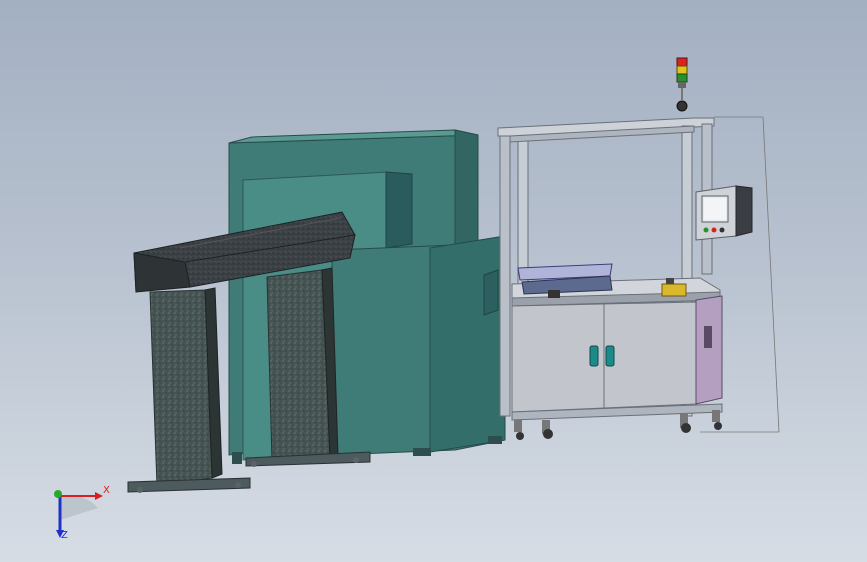  Describe the element at coordinates (610, 278) in the screenshot. I see `frame-workstation` at that location.